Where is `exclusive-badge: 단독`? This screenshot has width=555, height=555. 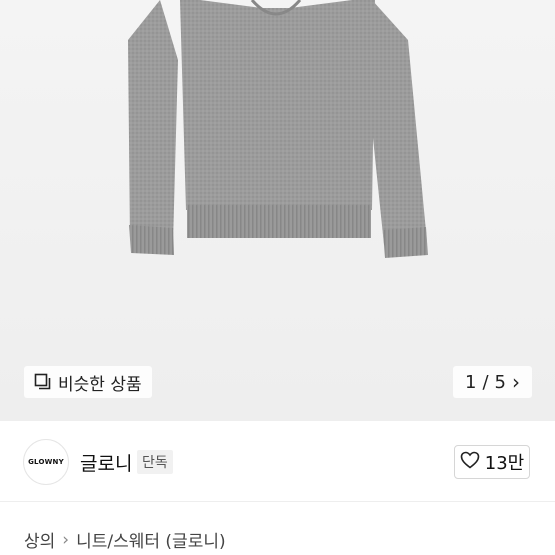
exclusive-badge: 단독 is located at coordinates (155, 462).